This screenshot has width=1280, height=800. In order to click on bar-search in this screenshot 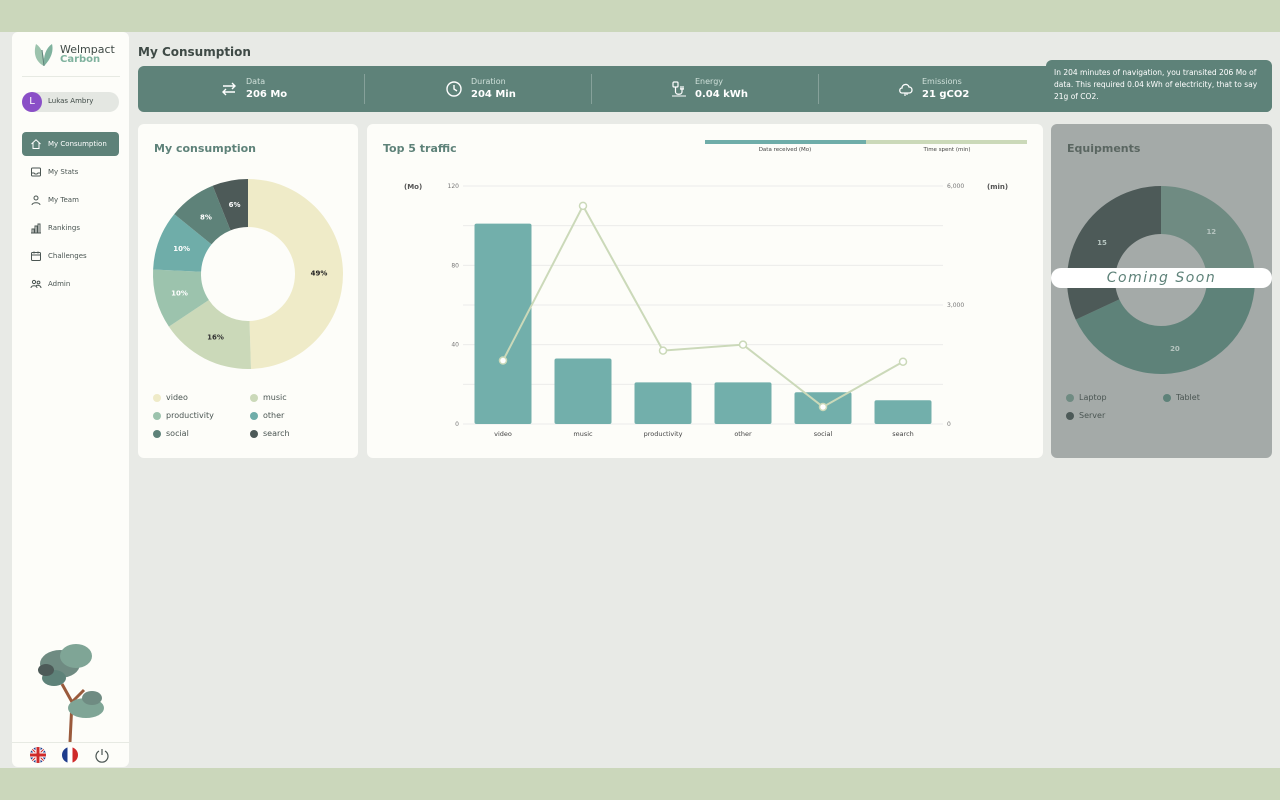, I will do `click(903, 412)`.